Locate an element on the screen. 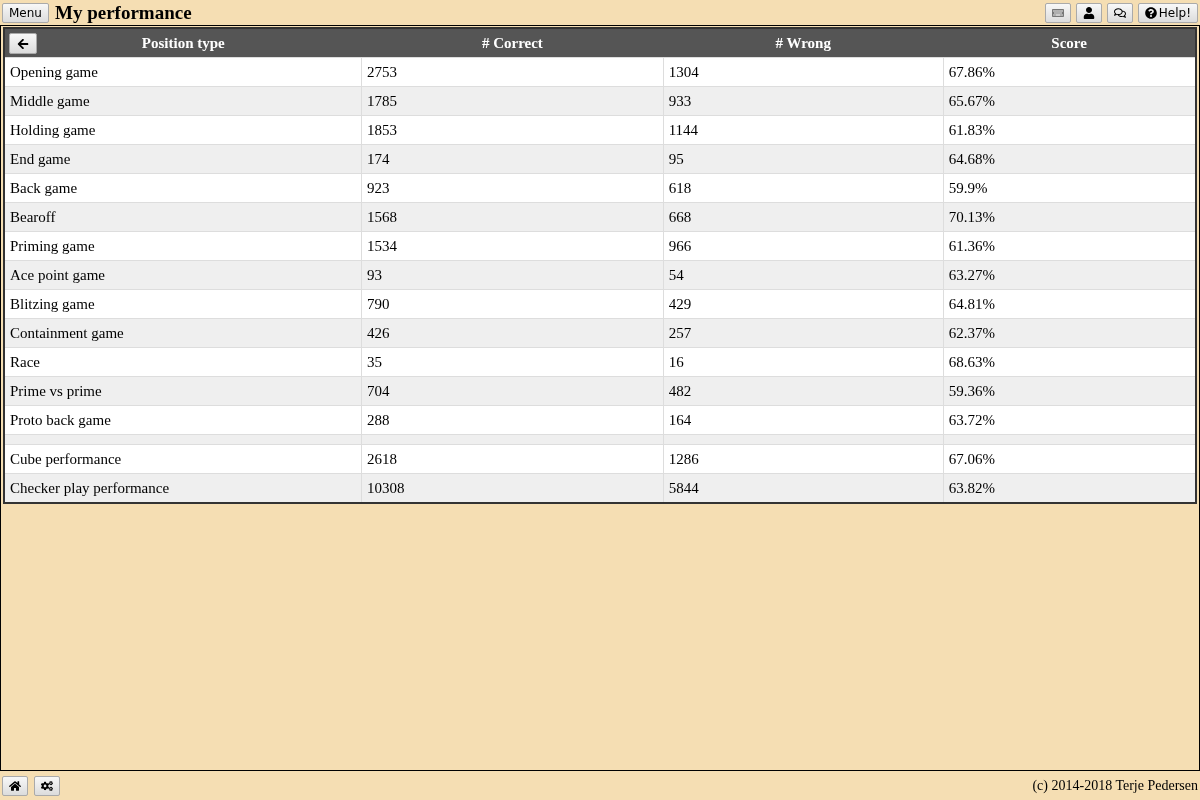  table-cell: 61.83% is located at coordinates (1069, 130).